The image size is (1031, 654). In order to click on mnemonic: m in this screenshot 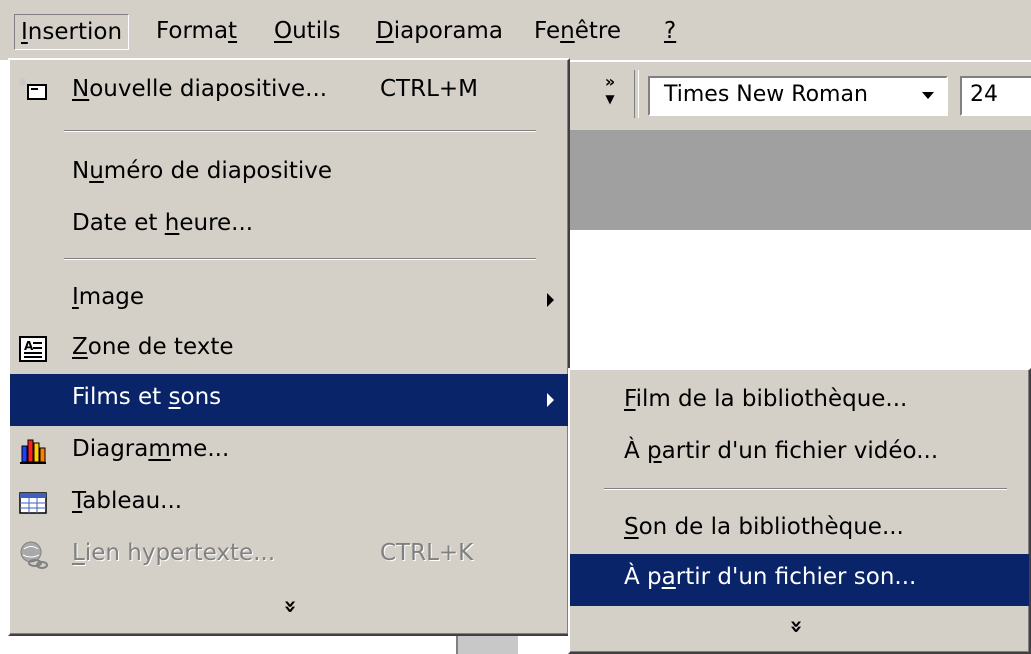, I will do `click(159, 449)`.